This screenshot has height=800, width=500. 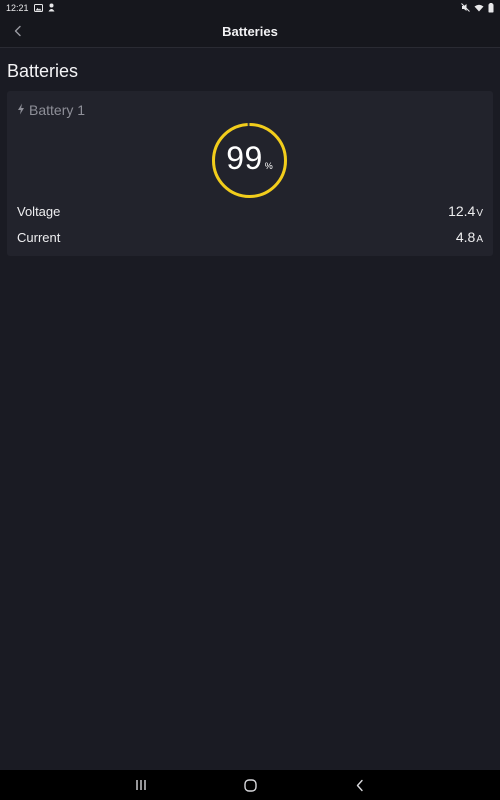 I want to click on app-header: Batteries, so click(x=250, y=31).